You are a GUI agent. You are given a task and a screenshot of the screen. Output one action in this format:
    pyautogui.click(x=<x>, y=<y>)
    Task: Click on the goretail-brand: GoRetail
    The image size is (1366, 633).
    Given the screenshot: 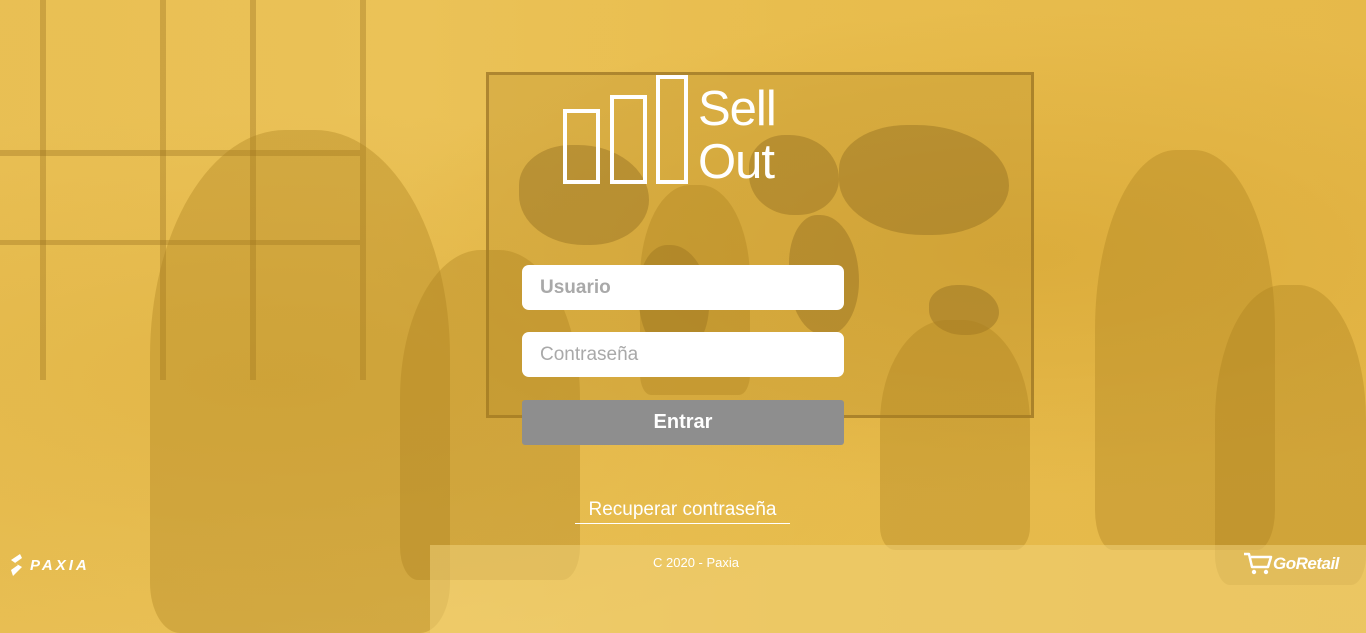 What is the action you would take?
    pyautogui.click(x=1291, y=564)
    